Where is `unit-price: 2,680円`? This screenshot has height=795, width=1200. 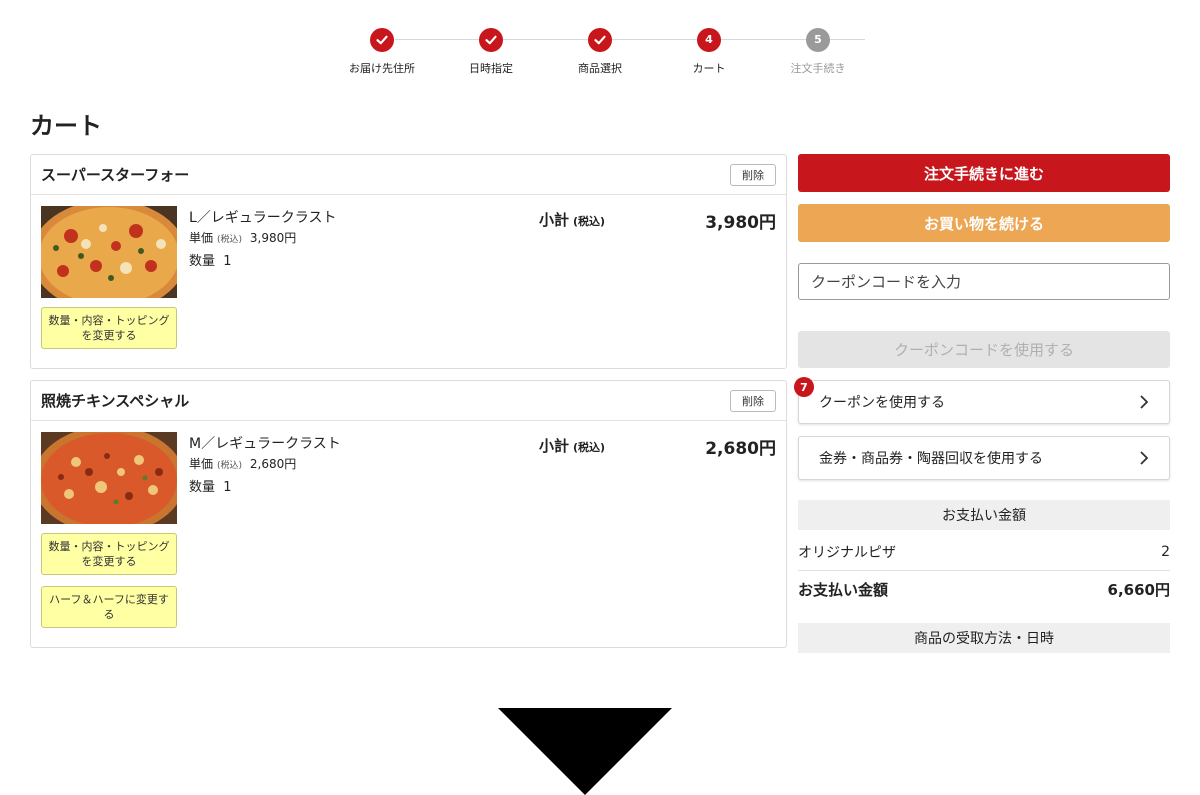 unit-price: 2,680円 is located at coordinates (273, 464).